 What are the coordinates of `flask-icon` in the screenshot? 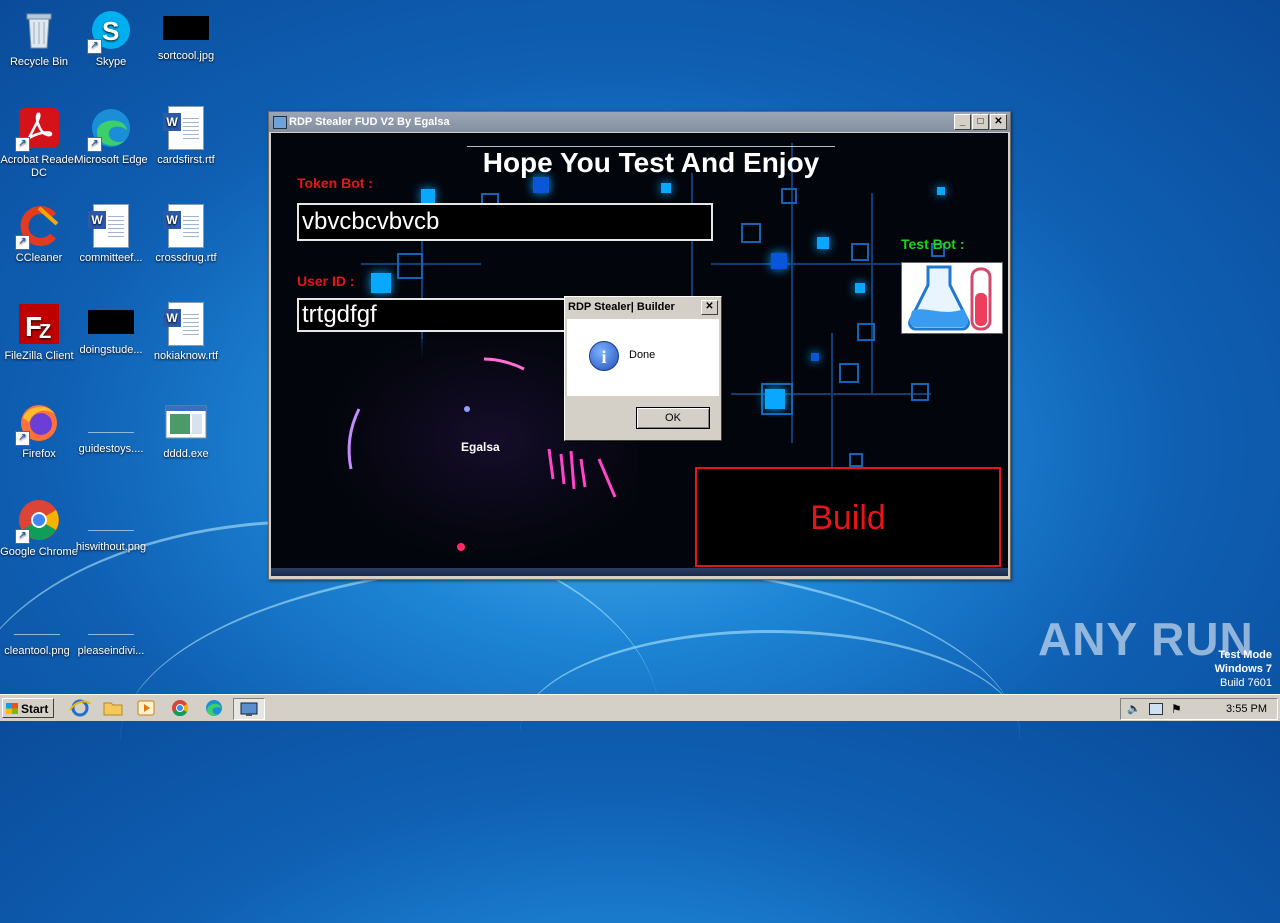 It's located at (950, 298).